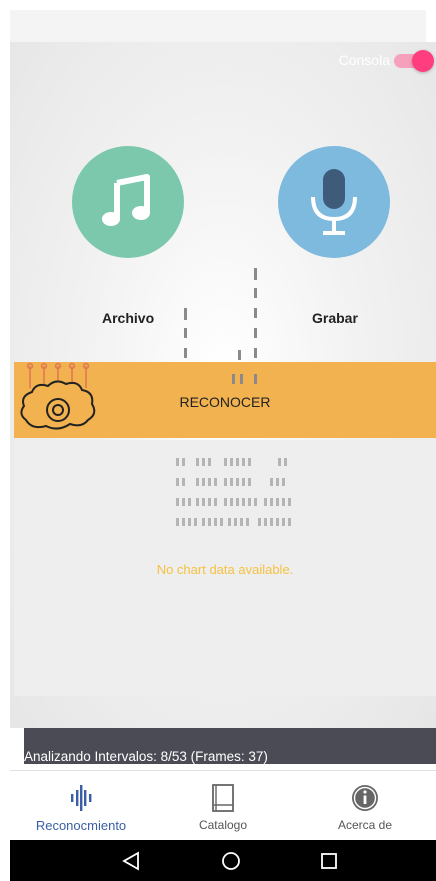  What do you see at coordinates (423, 61) in the screenshot?
I see `toggle-knob` at bounding box center [423, 61].